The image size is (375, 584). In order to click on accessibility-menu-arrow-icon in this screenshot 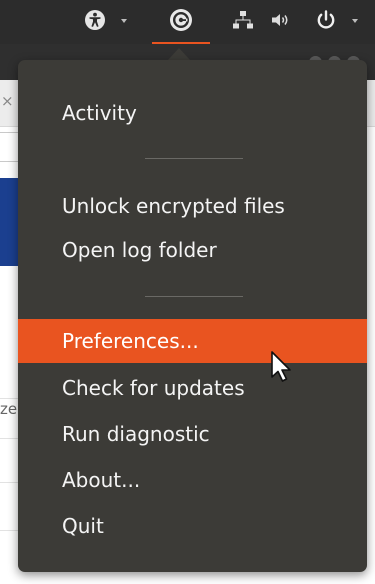, I will do `click(124, 21)`.